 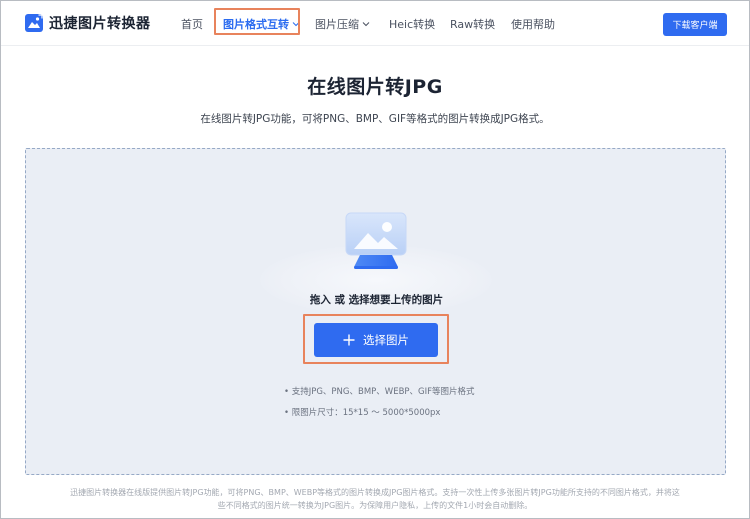 What do you see at coordinates (375, 119) in the screenshot?
I see `page-subtitle: 在线图片转JPG功能，可将PNG、BMP、GIF等格式的图片转换成JPG格式。` at bounding box center [375, 119].